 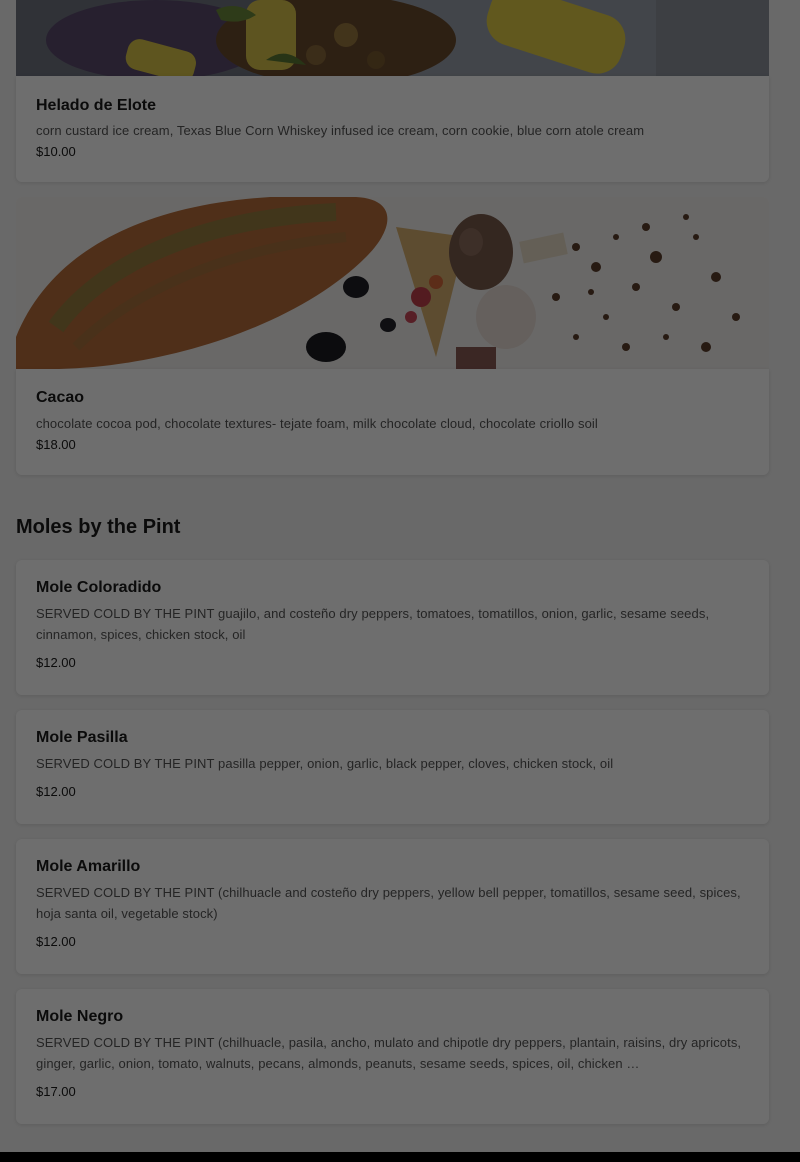 What do you see at coordinates (400, 1157) in the screenshot?
I see `bottom-sheet-edge` at bounding box center [400, 1157].